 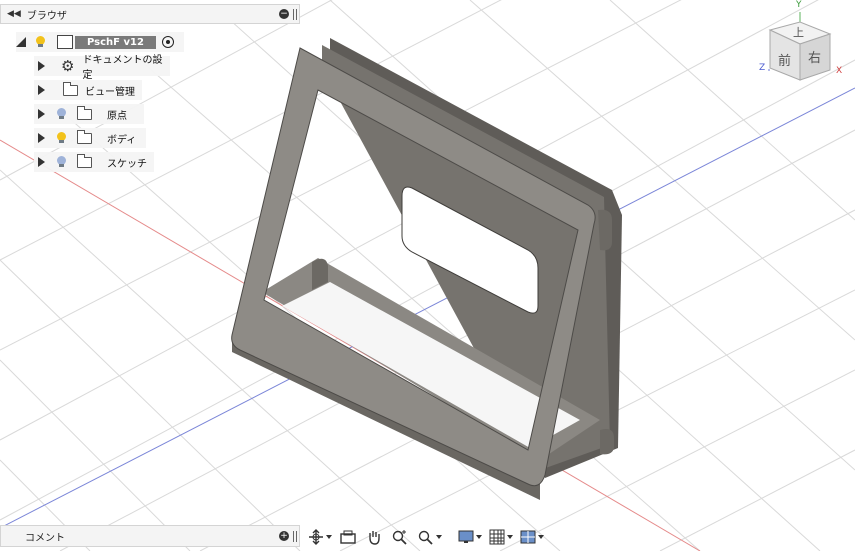 What do you see at coordinates (150, 536) in the screenshot?
I see `comments-panel: コメント +` at bounding box center [150, 536].